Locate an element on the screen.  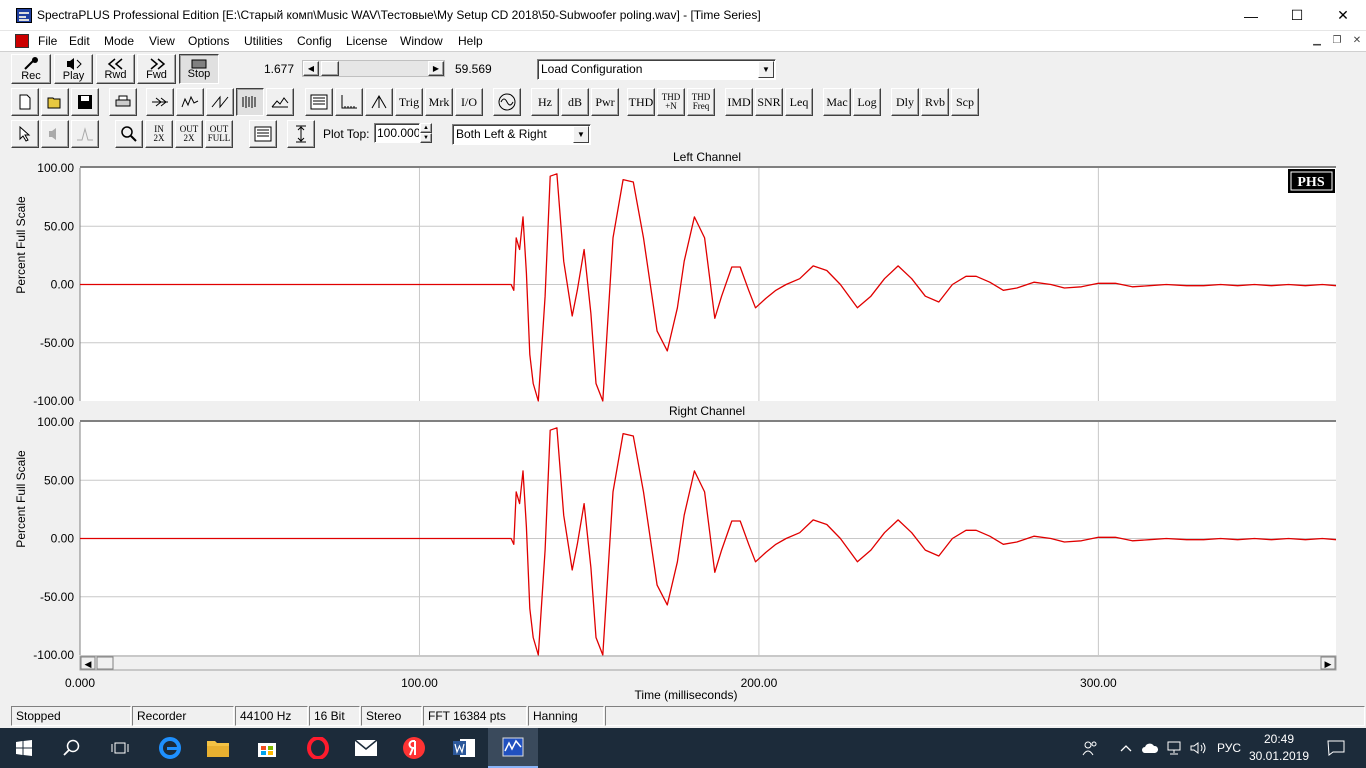
snr-button: SNR is located at coordinates (769, 102).